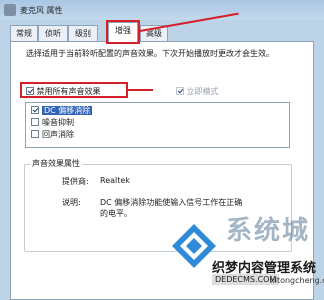 This screenshot has width=324, height=300. I want to click on provider-label: 提供商:, so click(75, 181).